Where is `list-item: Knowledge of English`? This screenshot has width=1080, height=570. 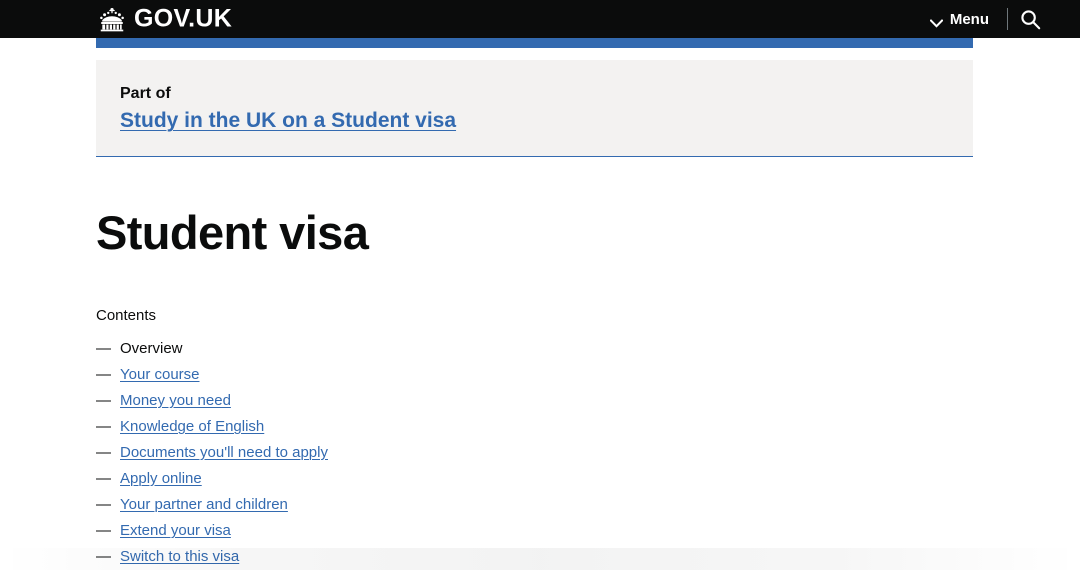
list-item: Knowledge of English is located at coordinates (534, 427).